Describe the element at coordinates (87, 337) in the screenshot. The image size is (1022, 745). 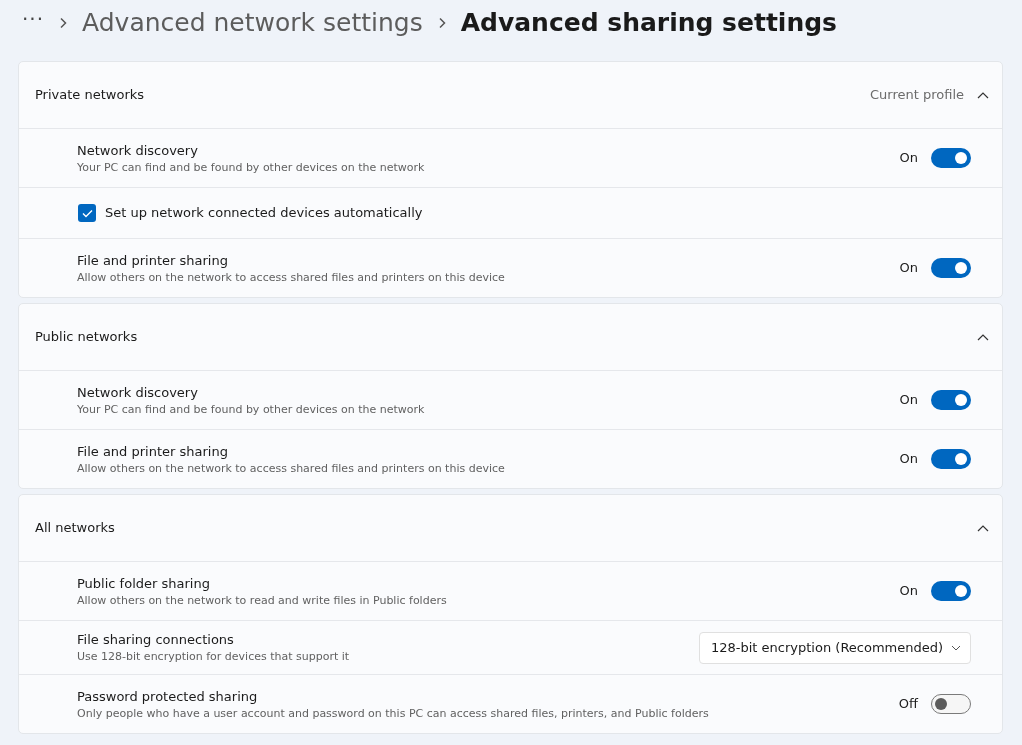
I see `section-title: Public networks` at that location.